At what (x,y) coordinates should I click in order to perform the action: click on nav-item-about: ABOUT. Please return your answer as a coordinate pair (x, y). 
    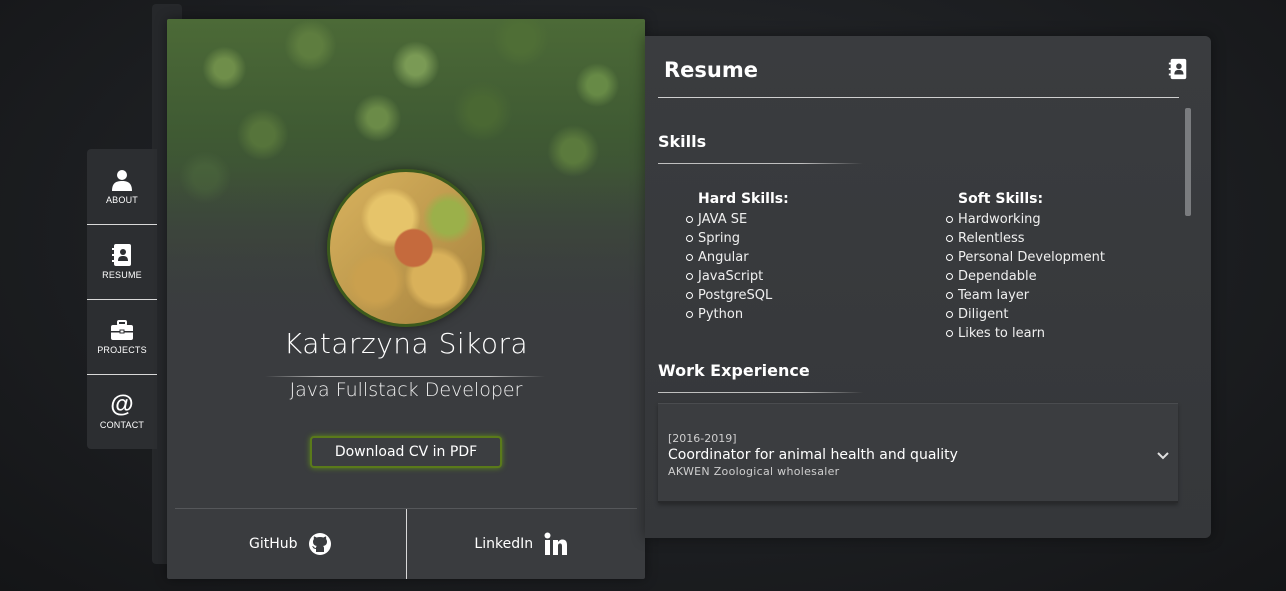
    Looking at the image, I should click on (122, 186).